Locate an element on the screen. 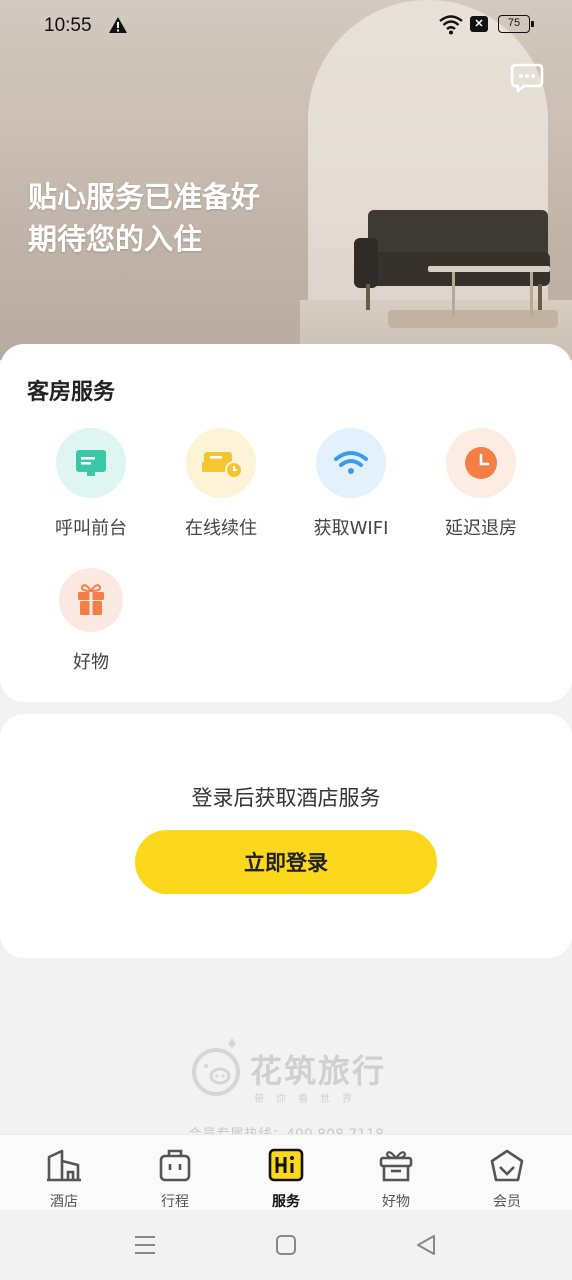 The height and width of the screenshot is (1280, 572). tab-service: 服务 is located at coordinates (286, 1179).